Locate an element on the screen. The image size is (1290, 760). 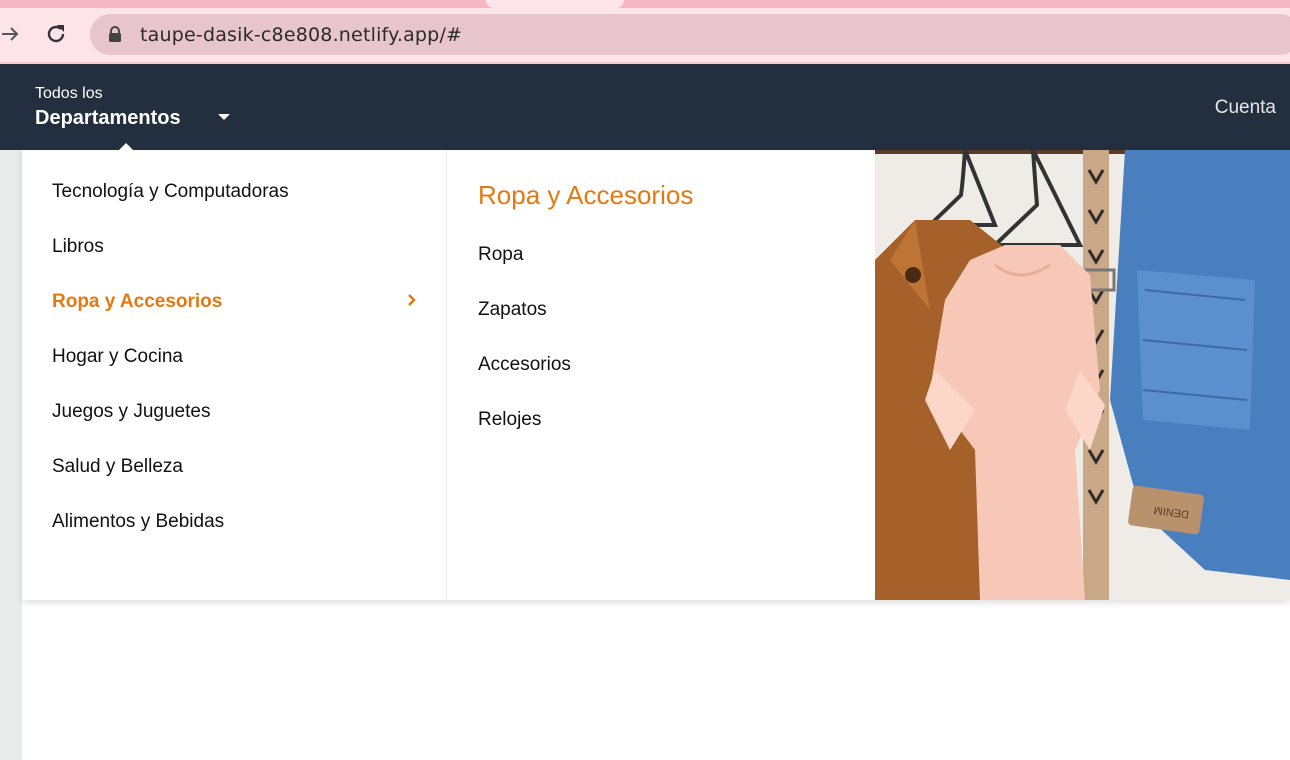
department-item-active: Ropa y Accesorios is located at coordinates (137, 302).